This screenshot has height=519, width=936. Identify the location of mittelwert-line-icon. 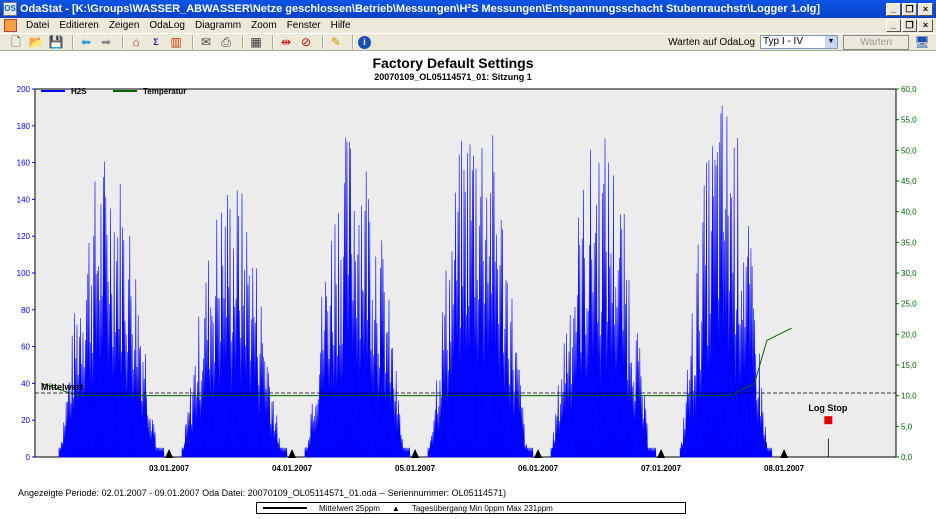
(285, 508).